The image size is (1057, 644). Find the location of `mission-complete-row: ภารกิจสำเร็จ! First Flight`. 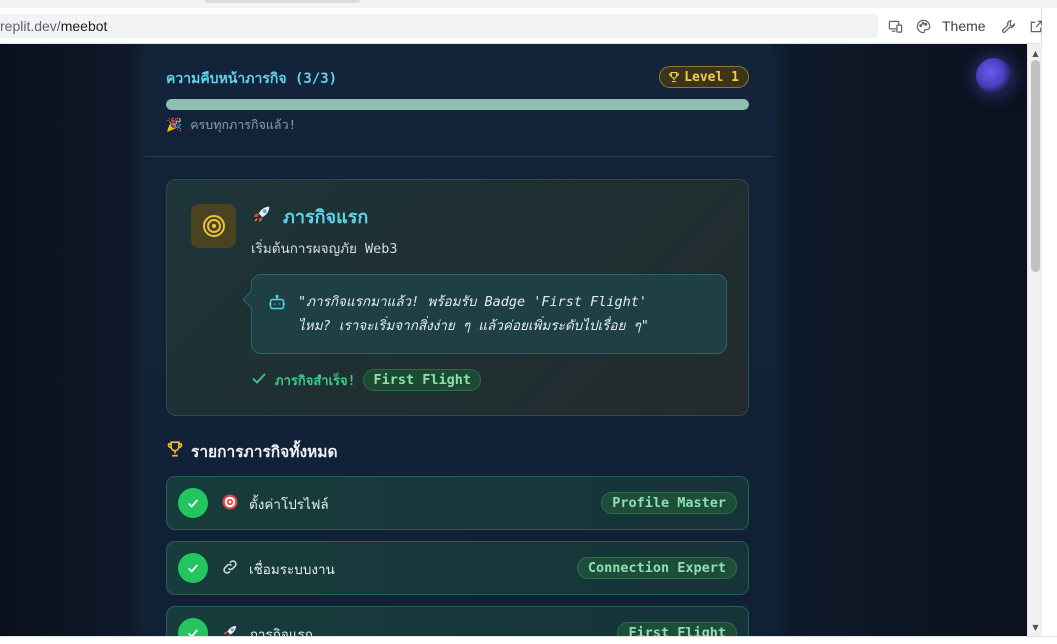

mission-complete-row: ภารกิจสำเร็จ! First Flight is located at coordinates (366, 380).